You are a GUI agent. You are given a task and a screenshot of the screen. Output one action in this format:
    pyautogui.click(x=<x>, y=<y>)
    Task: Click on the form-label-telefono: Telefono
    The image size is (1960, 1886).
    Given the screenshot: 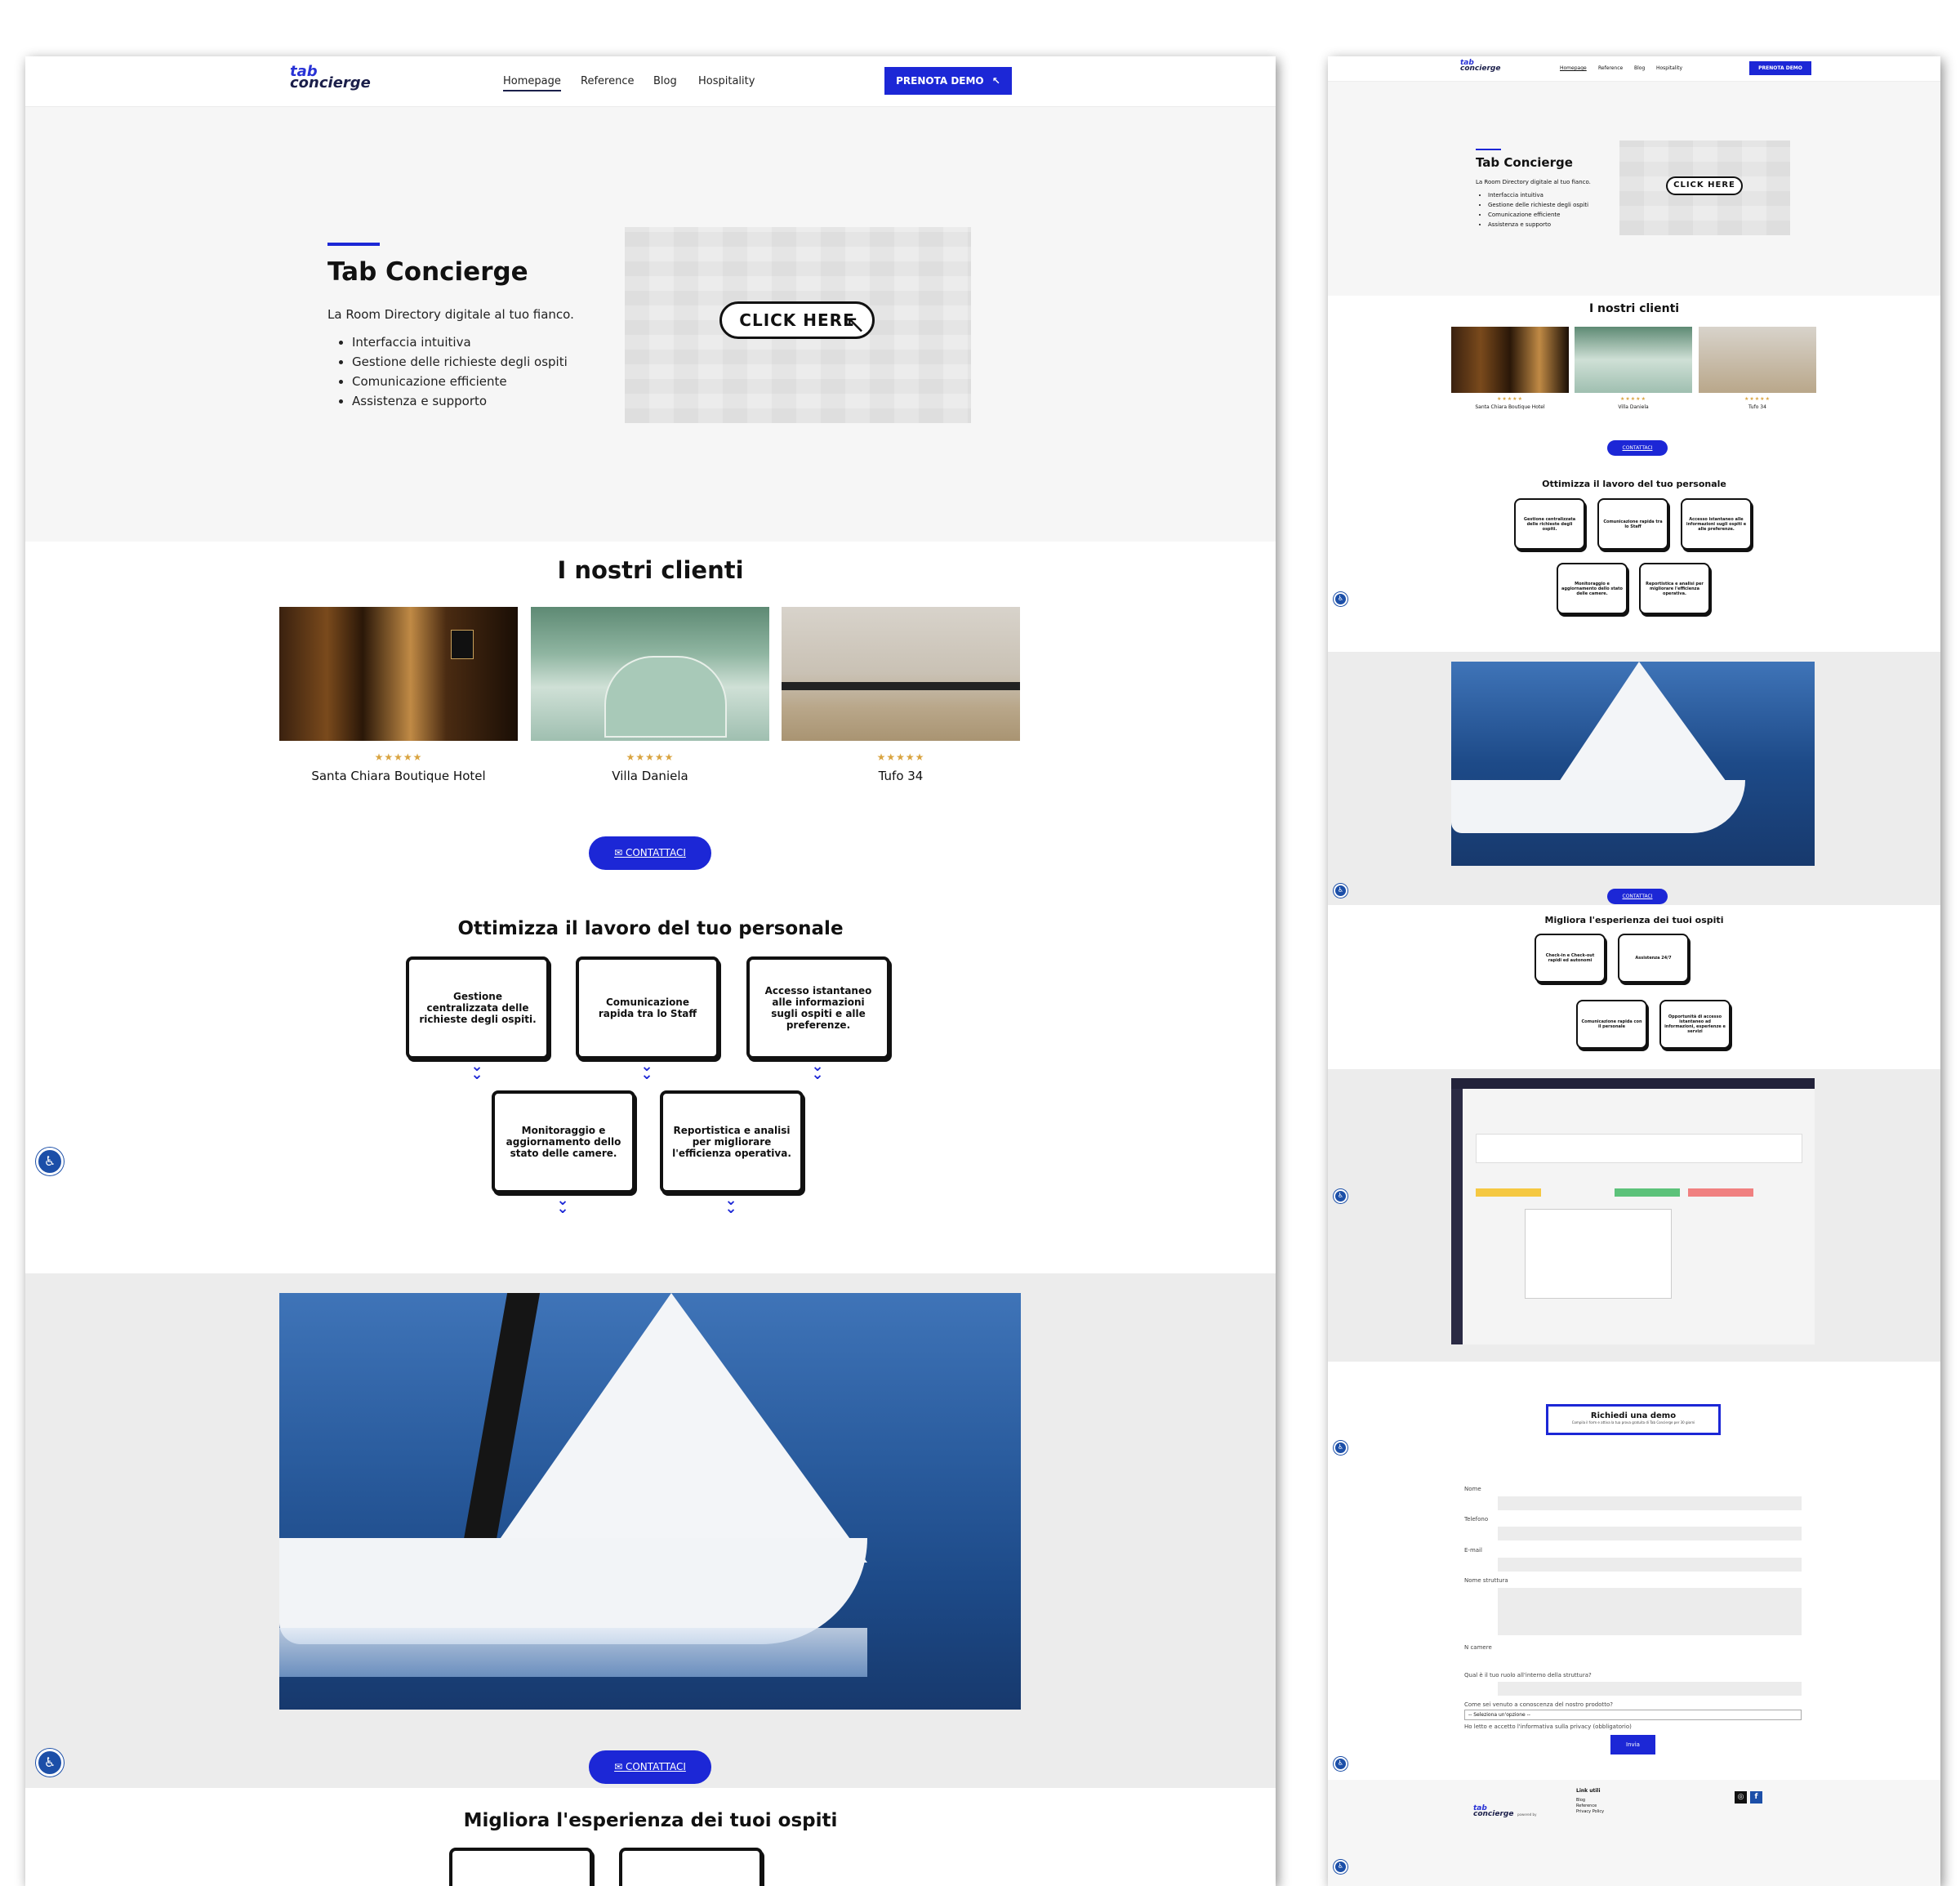 What is the action you would take?
    pyautogui.click(x=1476, y=1519)
    